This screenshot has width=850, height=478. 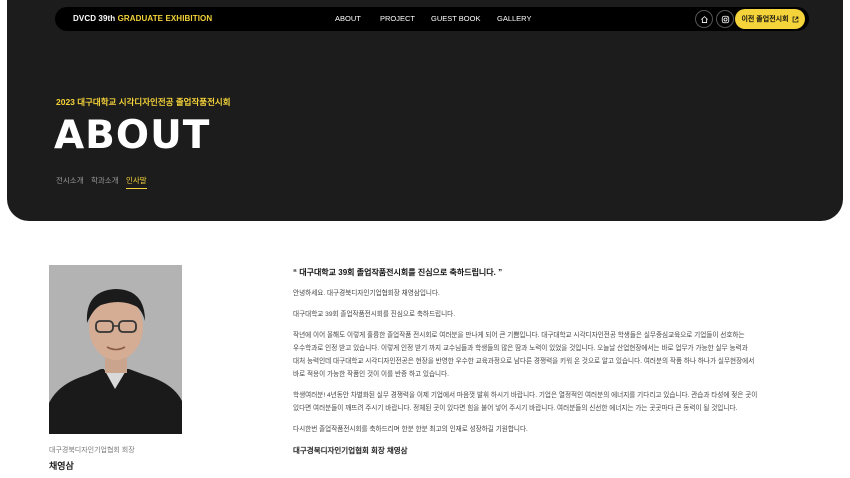 I want to click on tab-department-intro: 학과소개, so click(x=105, y=180).